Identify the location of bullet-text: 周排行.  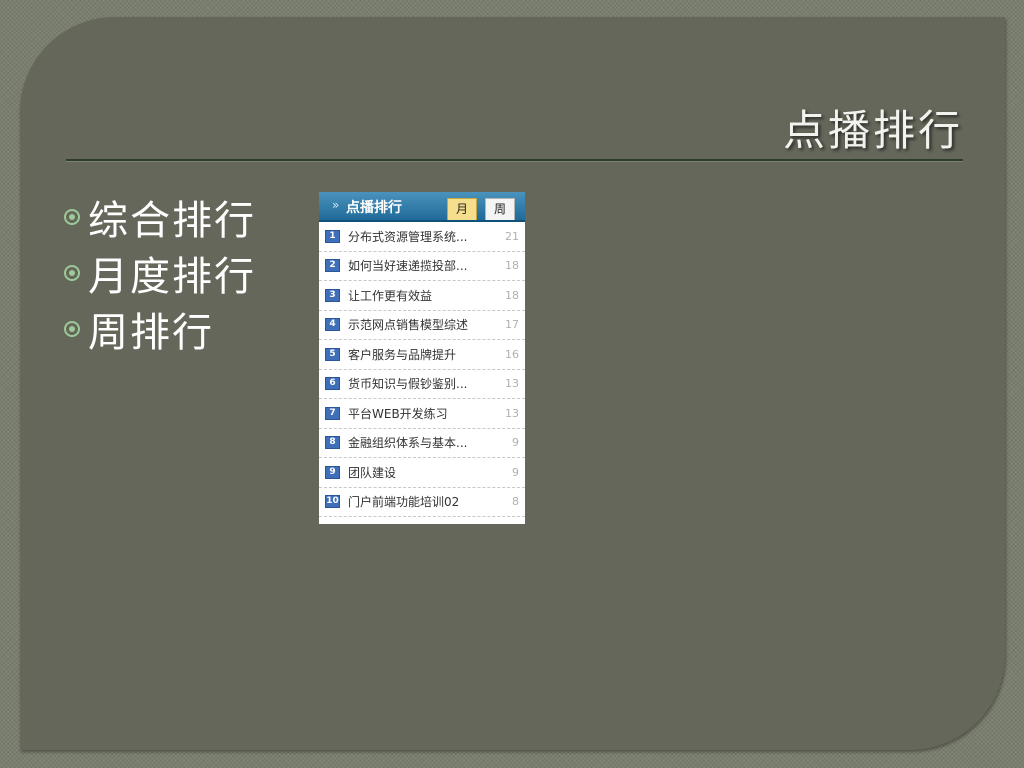
(151, 333).